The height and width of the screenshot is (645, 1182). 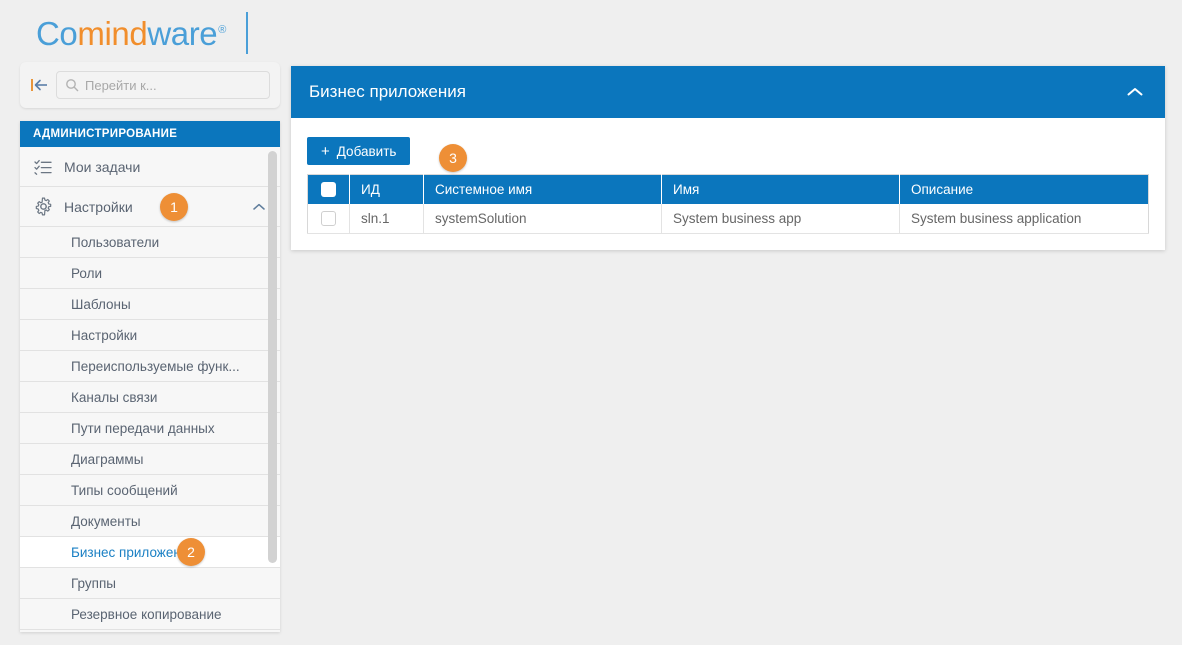 I want to click on sidebar-subitem-label: Диаграммы, so click(x=107, y=459).